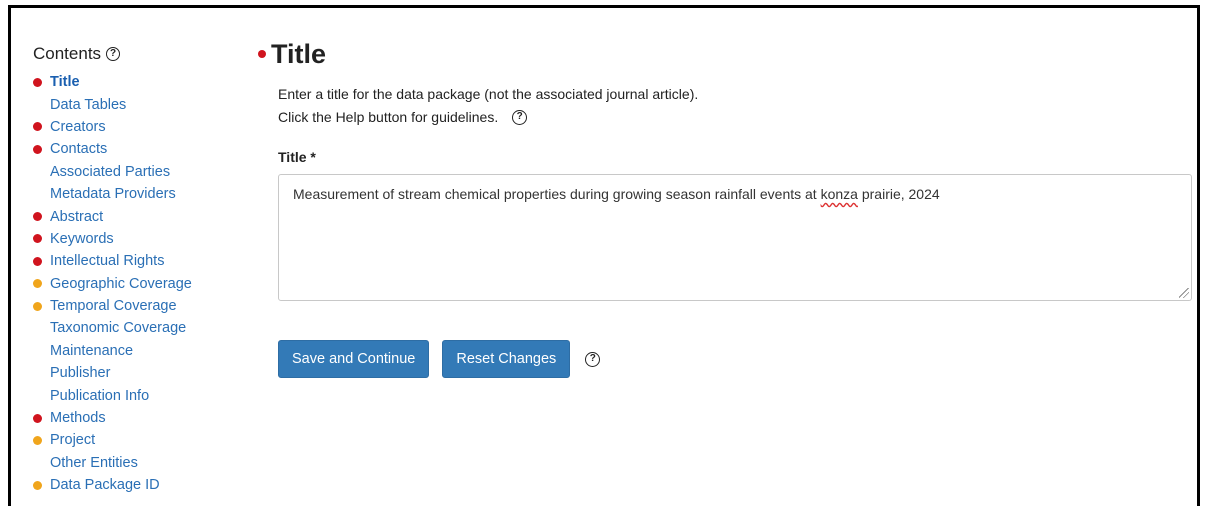  I want to click on sidebar-item-label: Intellectual Rights, so click(107, 261).